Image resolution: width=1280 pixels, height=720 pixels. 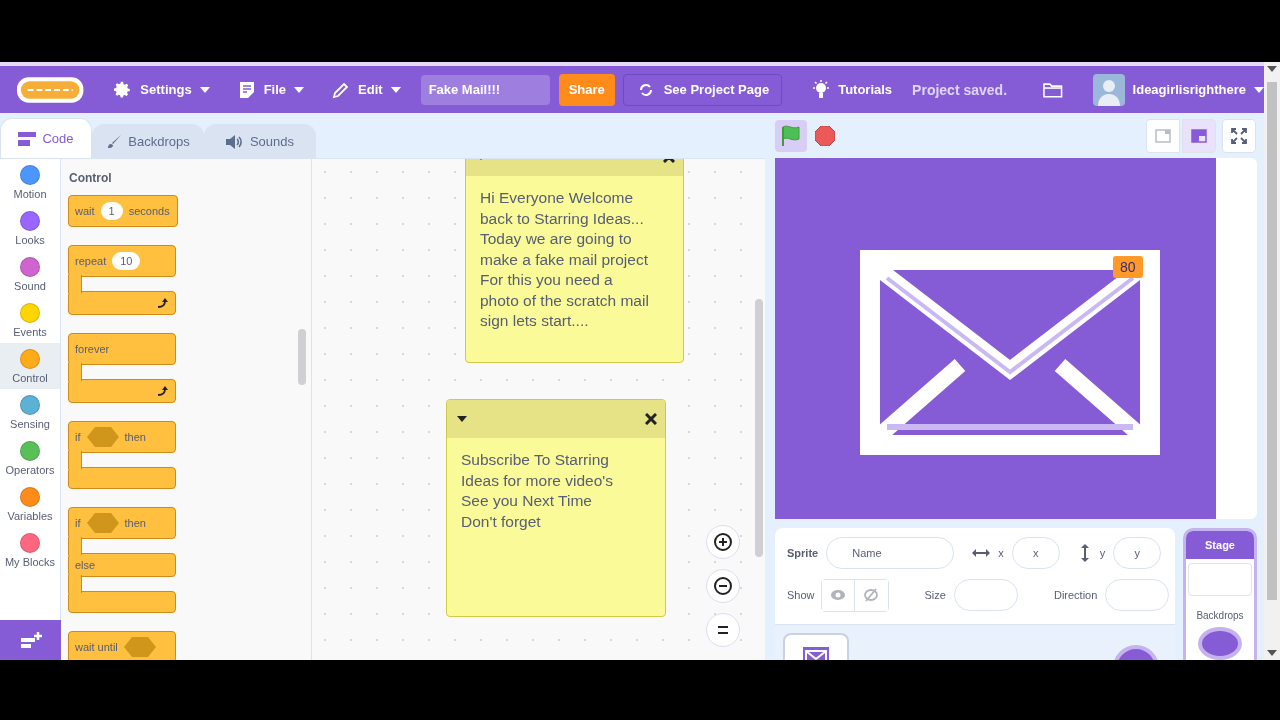 What do you see at coordinates (1220, 579) in the screenshot?
I see `backdrop-thumbnail` at bounding box center [1220, 579].